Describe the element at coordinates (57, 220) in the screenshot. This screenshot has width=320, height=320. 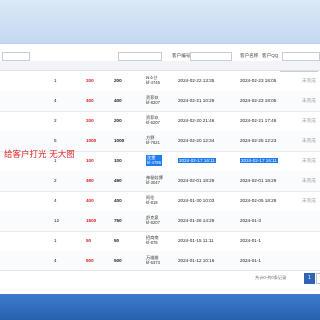
I see `row-quantity: 12` at that location.